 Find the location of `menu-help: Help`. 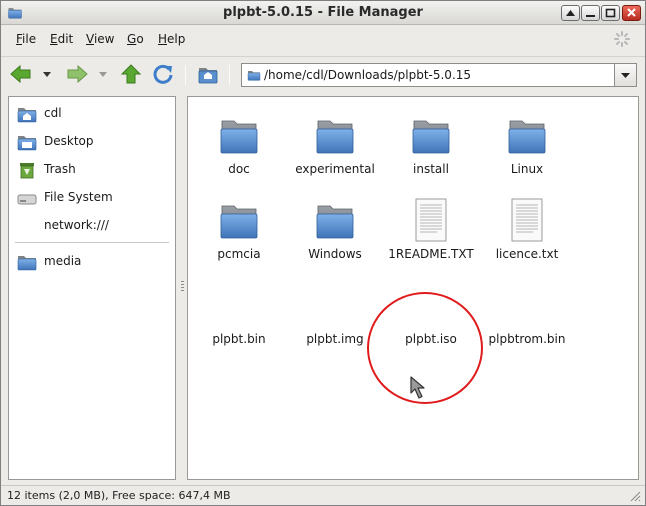

menu-help: Help is located at coordinates (171, 39).